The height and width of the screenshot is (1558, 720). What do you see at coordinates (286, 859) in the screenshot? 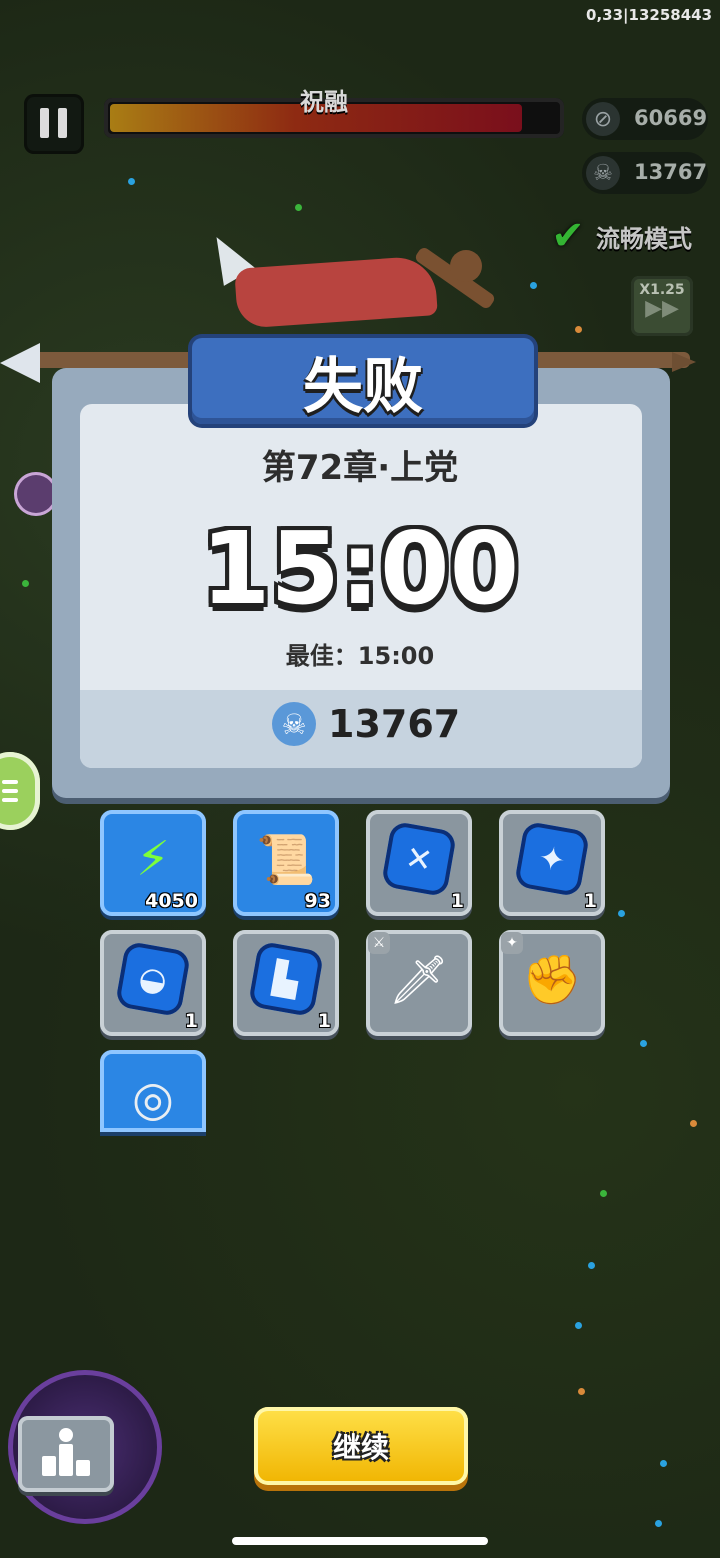
I see `scroll-icon: 📜` at bounding box center [286, 859].